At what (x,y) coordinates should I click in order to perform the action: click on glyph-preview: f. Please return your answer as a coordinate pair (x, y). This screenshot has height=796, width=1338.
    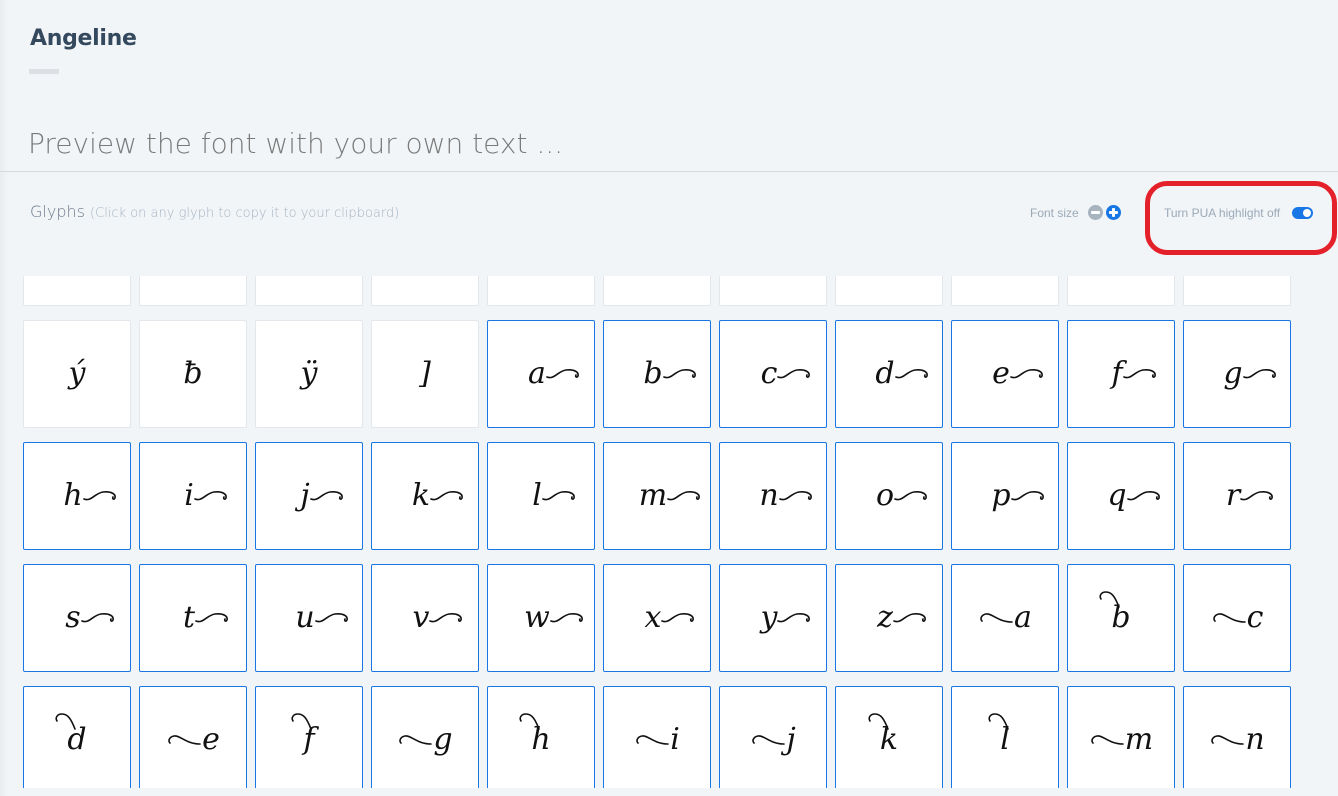
    Looking at the image, I should click on (1134, 374).